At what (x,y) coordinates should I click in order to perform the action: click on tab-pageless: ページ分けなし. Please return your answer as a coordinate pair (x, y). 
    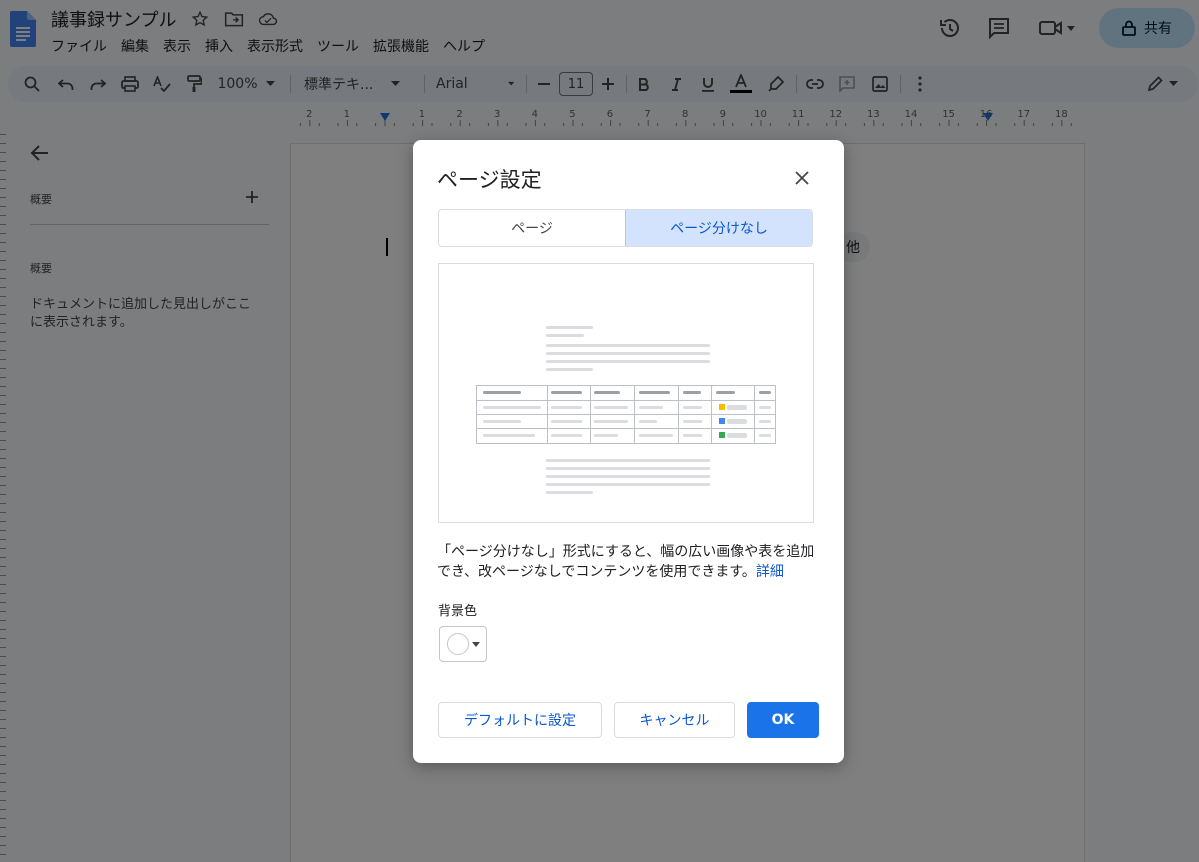
    Looking at the image, I should click on (718, 228).